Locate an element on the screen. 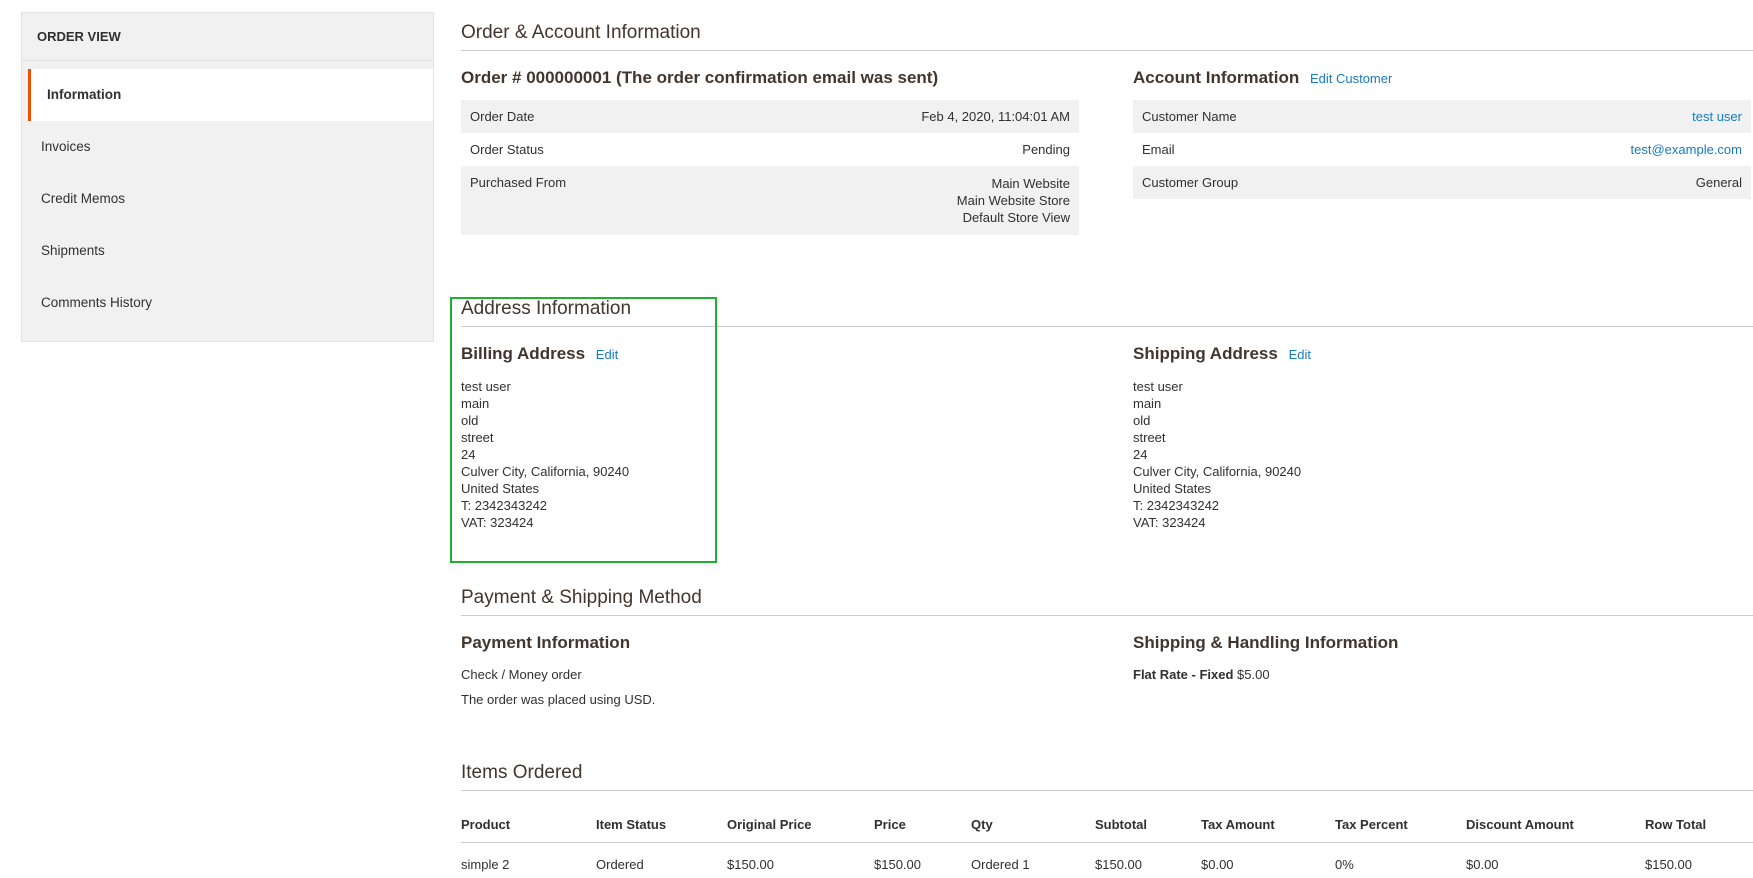 The width and height of the screenshot is (1753, 878). item-discount: $0.00 is located at coordinates (1555, 860).